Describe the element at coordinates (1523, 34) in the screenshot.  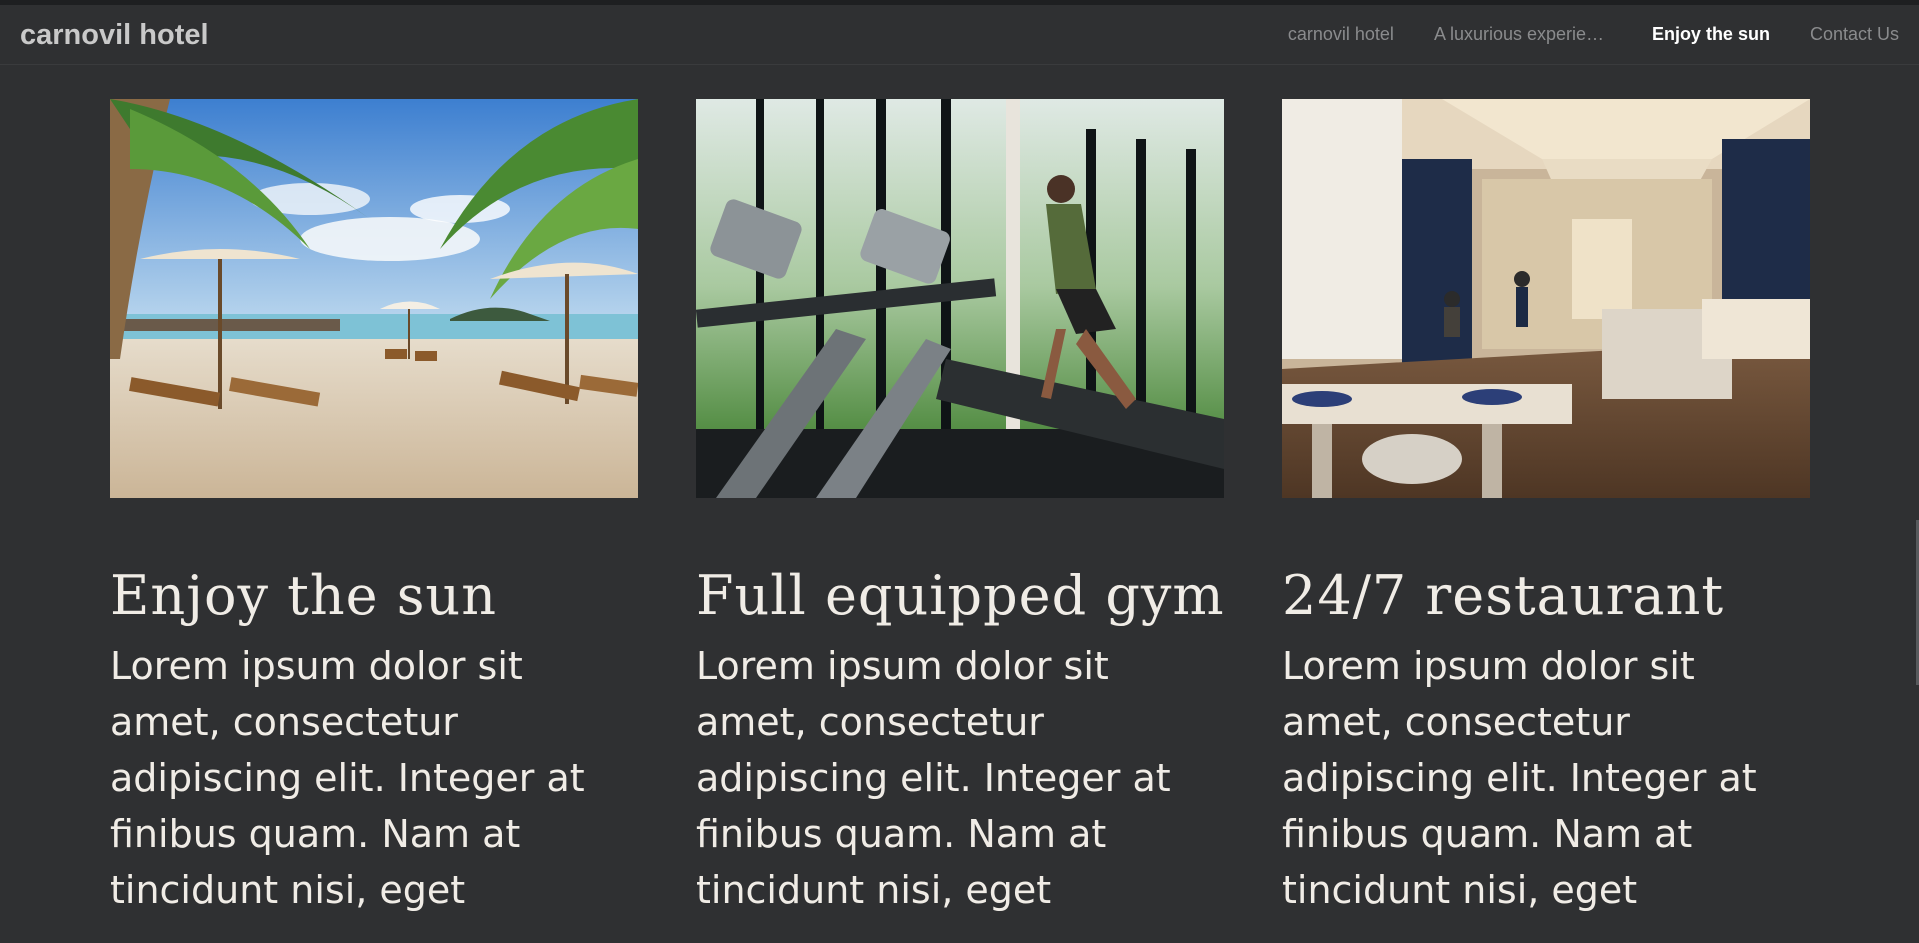
I see `nav-link-experience: A luxurious experience` at that location.